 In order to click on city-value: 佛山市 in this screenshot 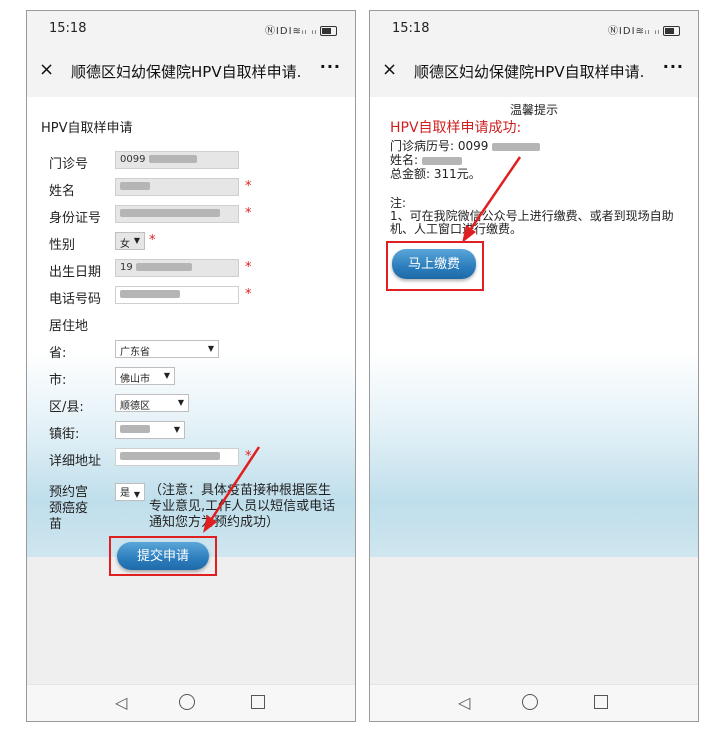, I will do `click(135, 379)`.